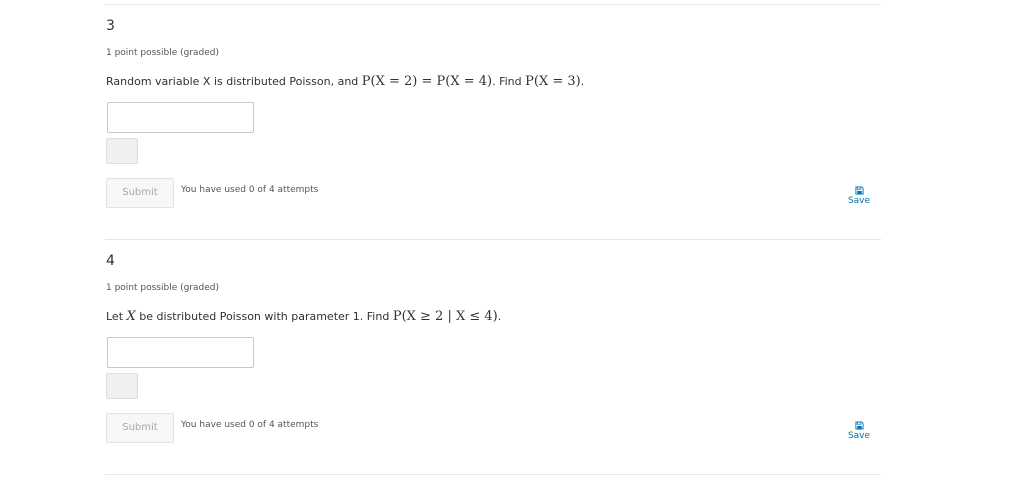 This screenshot has width=1024, height=480. What do you see at coordinates (493, 239) in the screenshot?
I see `problem-divider` at bounding box center [493, 239].